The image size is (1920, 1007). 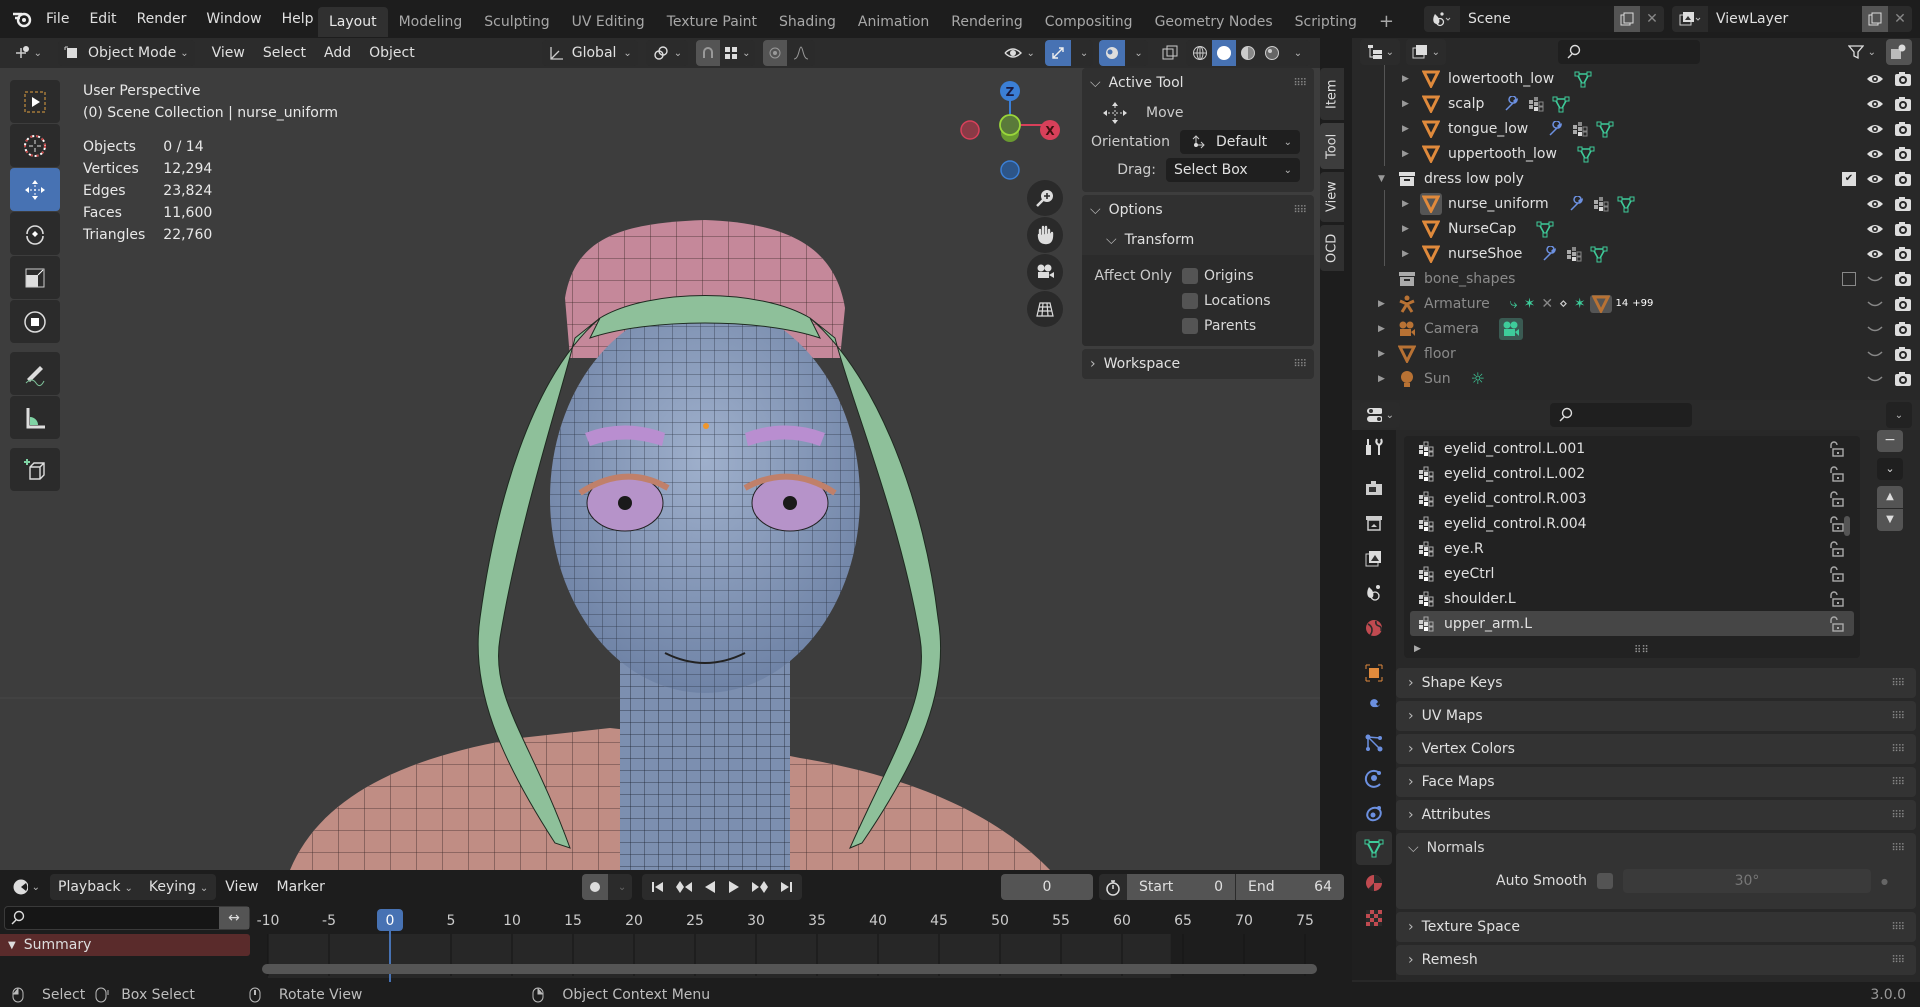 What do you see at coordinates (1632, 573) in the screenshot?
I see `vertex-group-item: eyeCtrl` at bounding box center [1632, 573].